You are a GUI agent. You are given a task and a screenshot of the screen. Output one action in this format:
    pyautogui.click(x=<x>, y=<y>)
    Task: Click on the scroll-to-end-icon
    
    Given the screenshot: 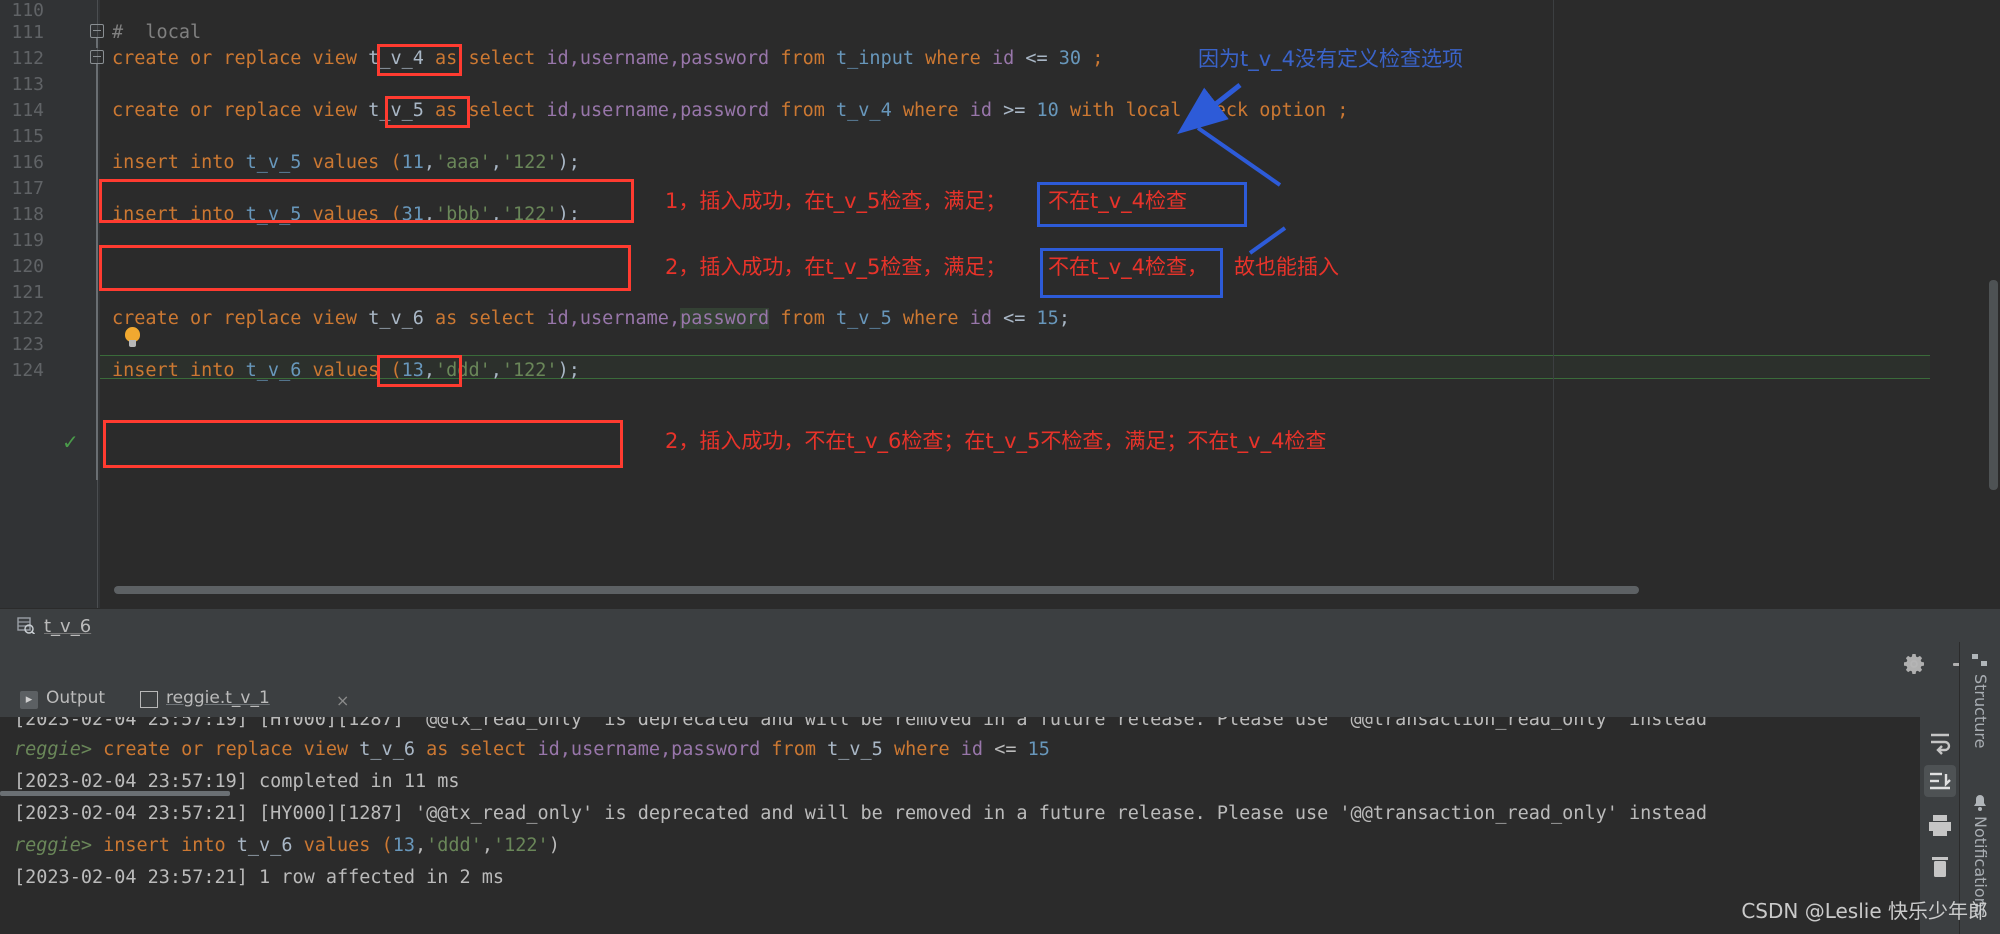 What is the action you would take?
    pyautogui.click(x=1940, y=781)
    